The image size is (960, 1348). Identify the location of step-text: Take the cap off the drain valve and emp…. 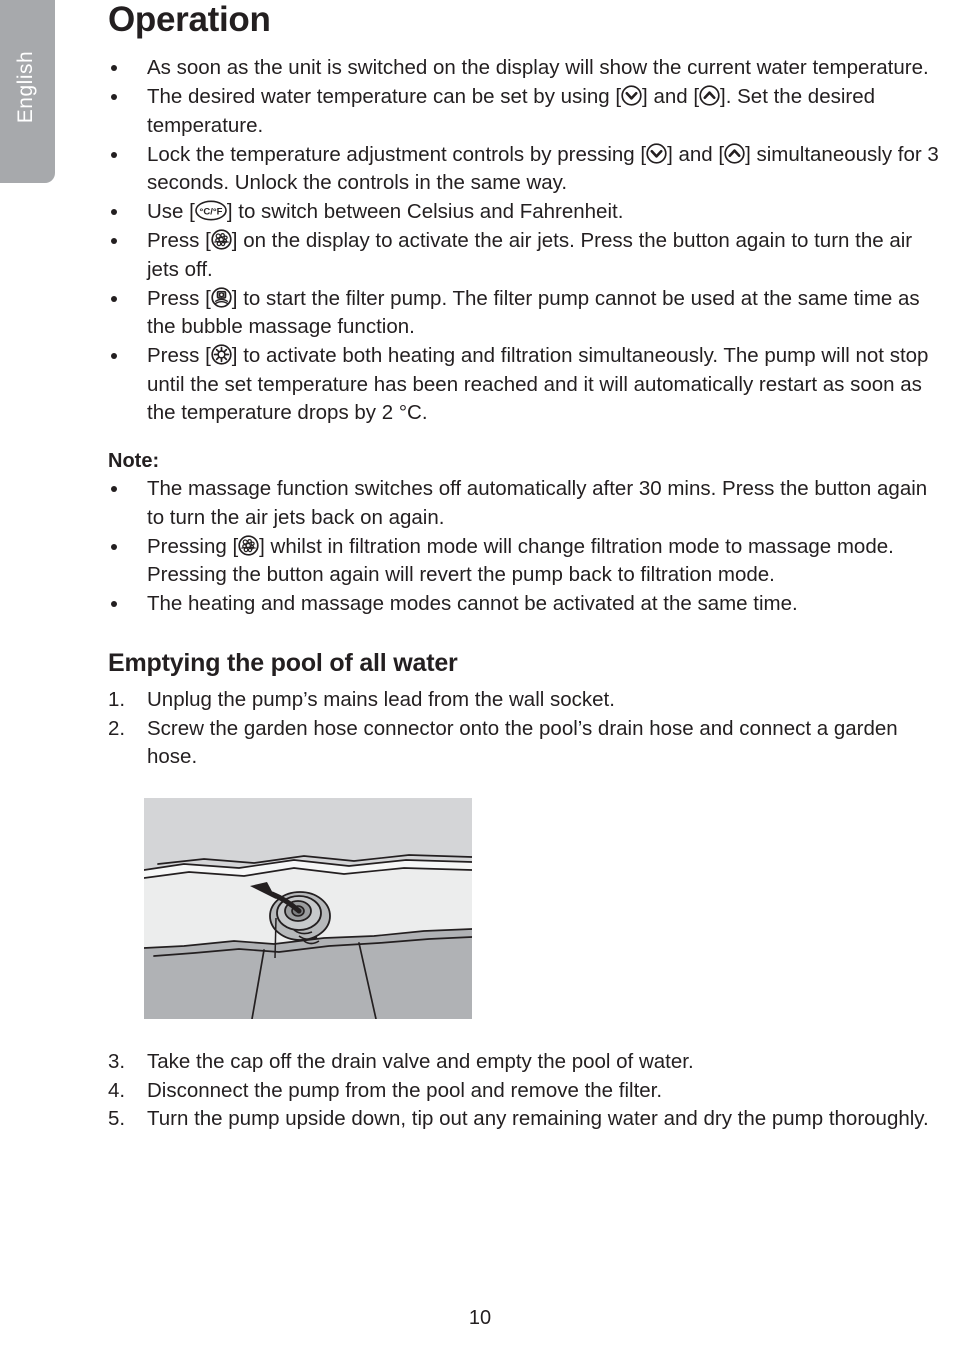
(420, 1061).